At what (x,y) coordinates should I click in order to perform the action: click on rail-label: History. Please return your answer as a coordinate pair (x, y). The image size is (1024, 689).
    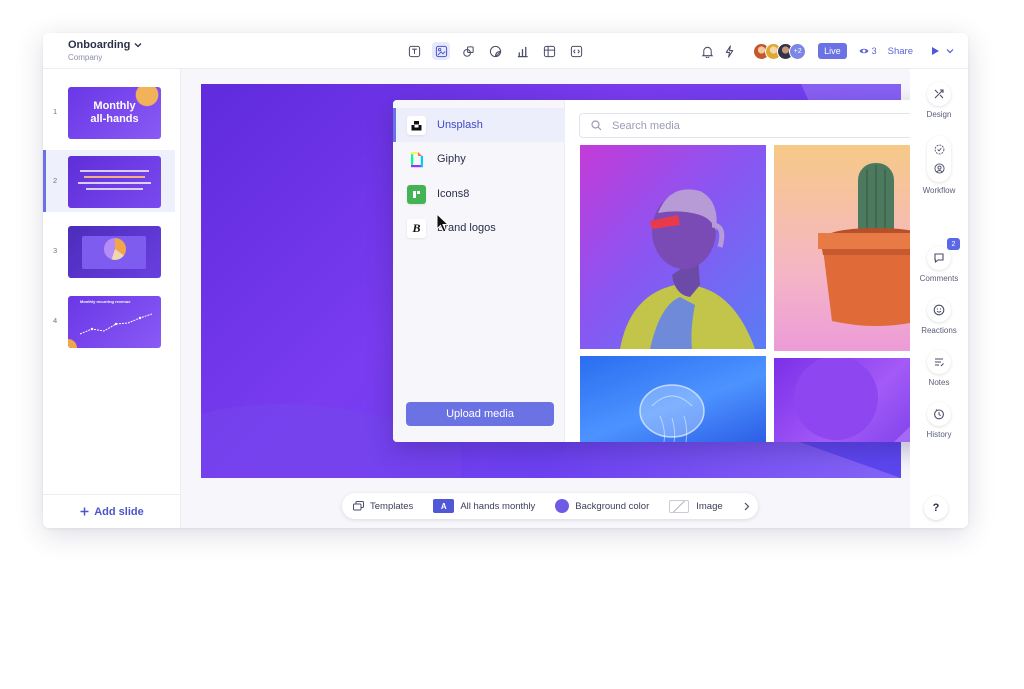
    Looking at the image, I should click on (939, 434).